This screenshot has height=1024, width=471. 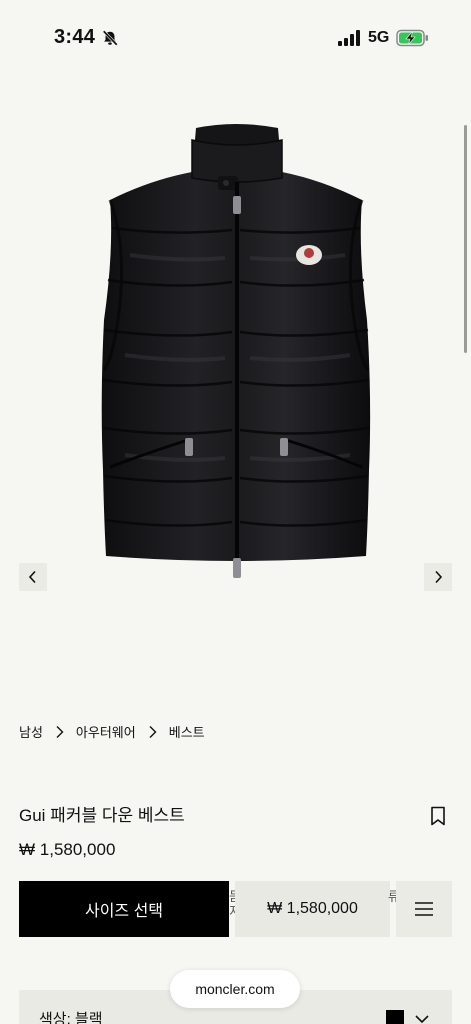 I want to click on status-bar: 3:44 5G, so click(x=235, y=38).